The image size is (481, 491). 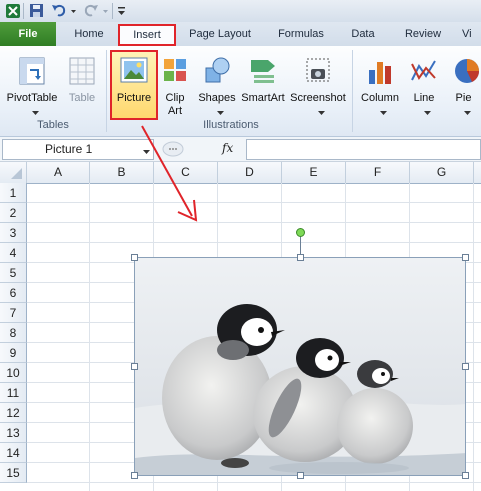 I want to click on resize-handle-top-left, so click(x=134, y=257).